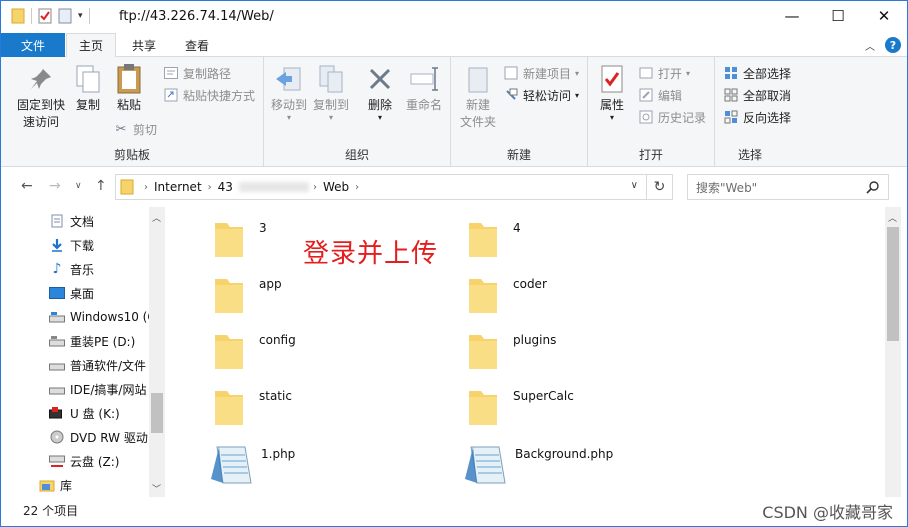 The width and height of the screenshot is (908, 527). I want to click on tab-home: 主页, so click(91, 45).